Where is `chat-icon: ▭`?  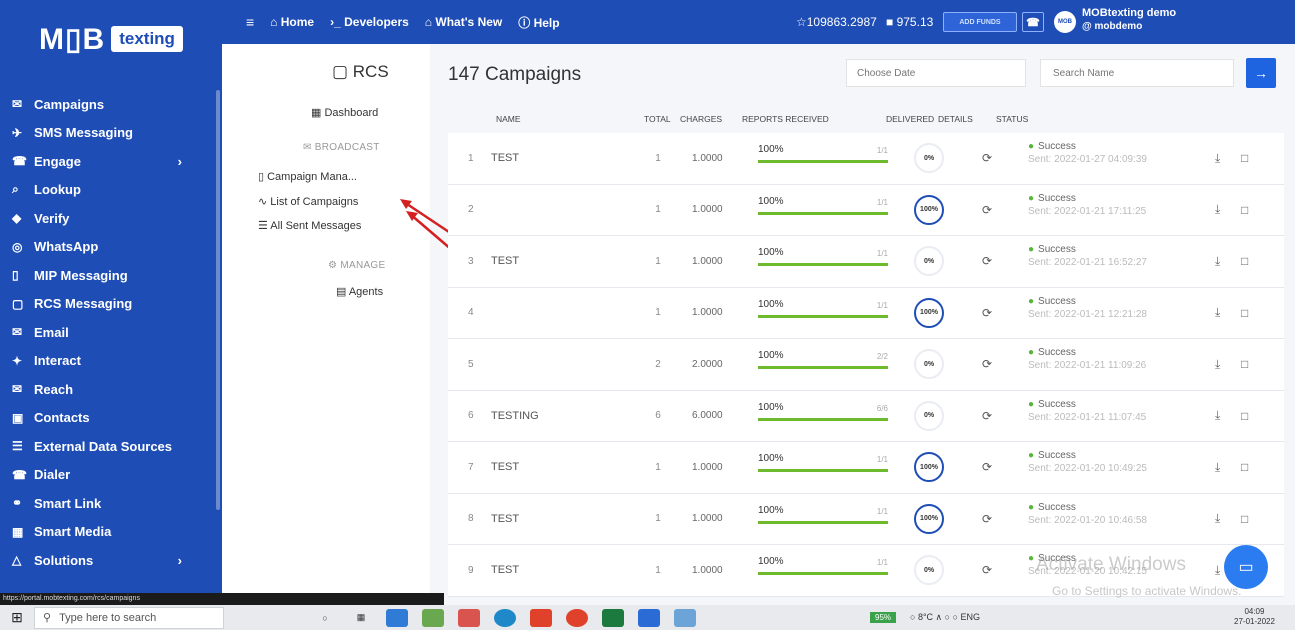
chat-icon: ▭ is located at coordinates (1246, 567).